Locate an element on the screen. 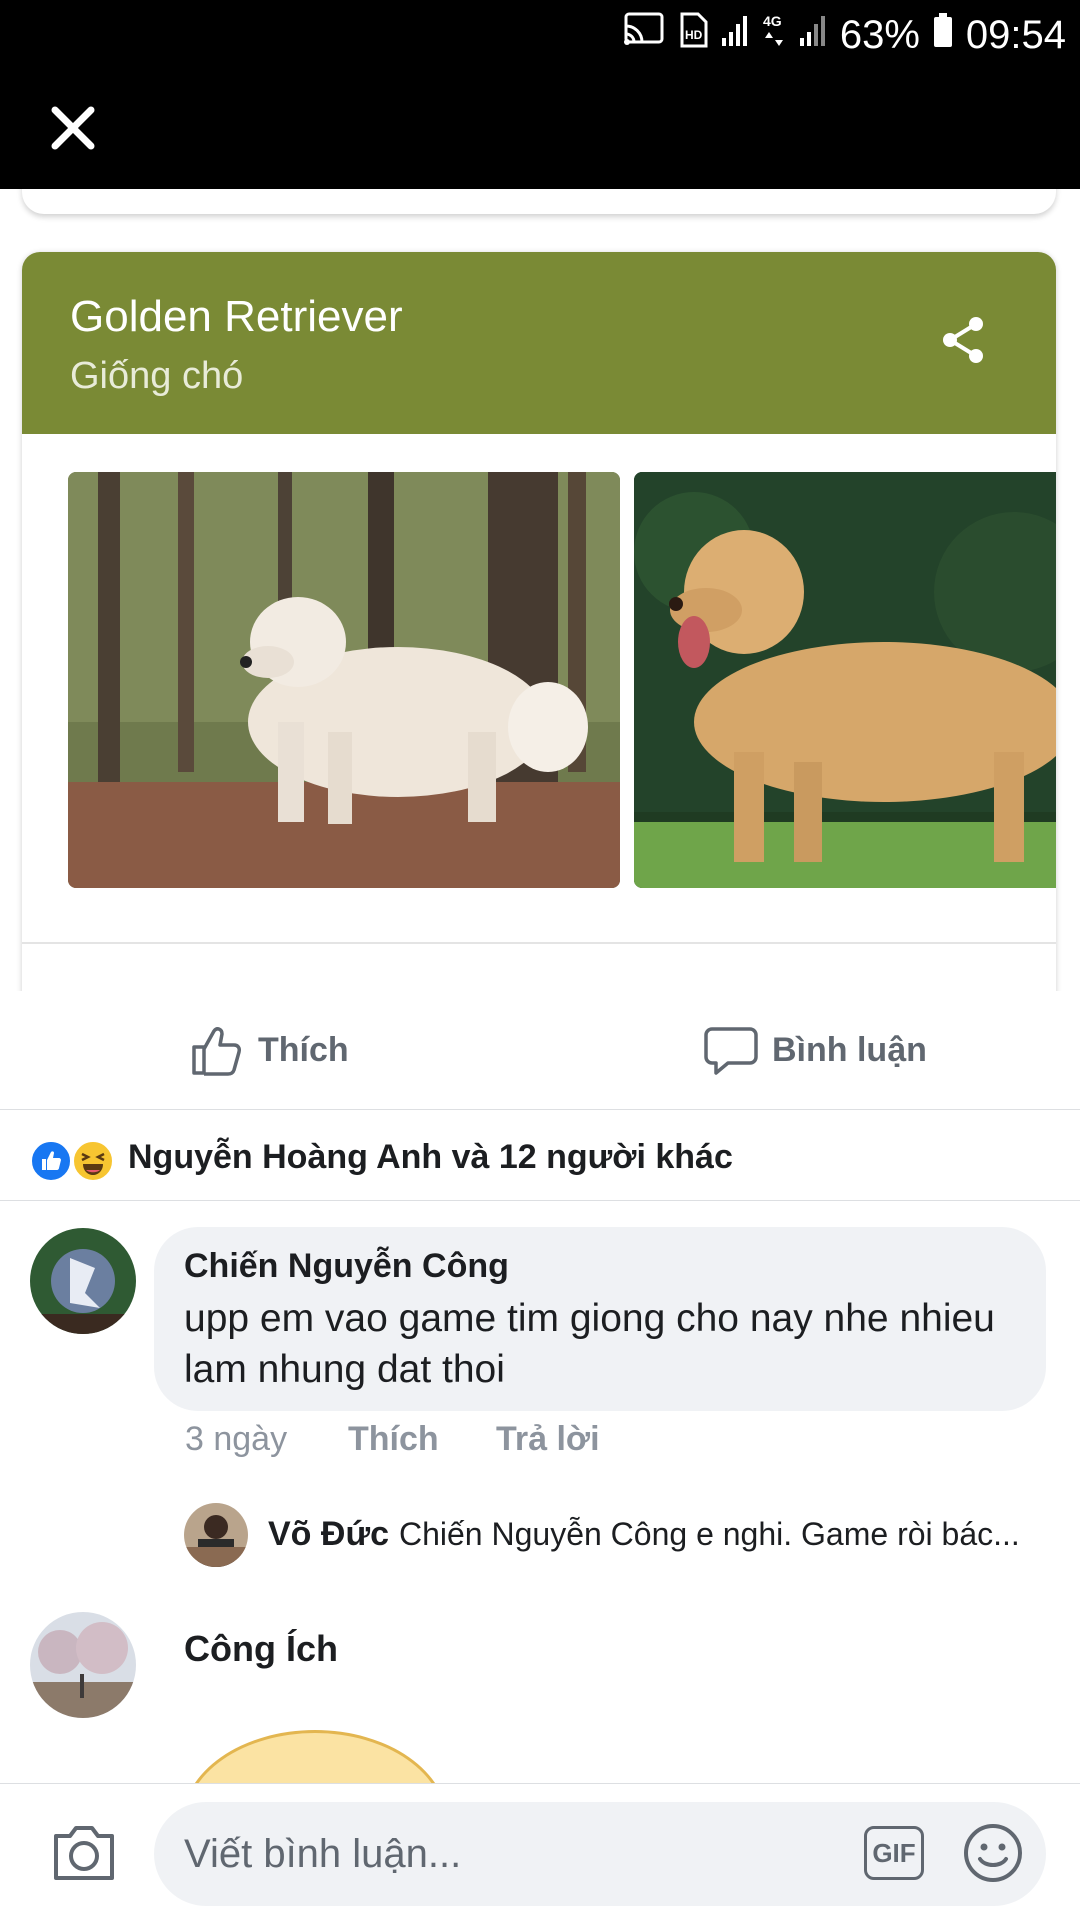  close-button is located at coordinates (73, 128).